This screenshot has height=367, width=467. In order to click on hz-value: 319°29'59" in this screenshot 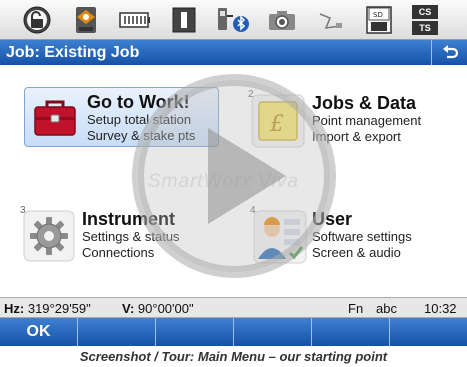, I will do `click(59, 308)`.